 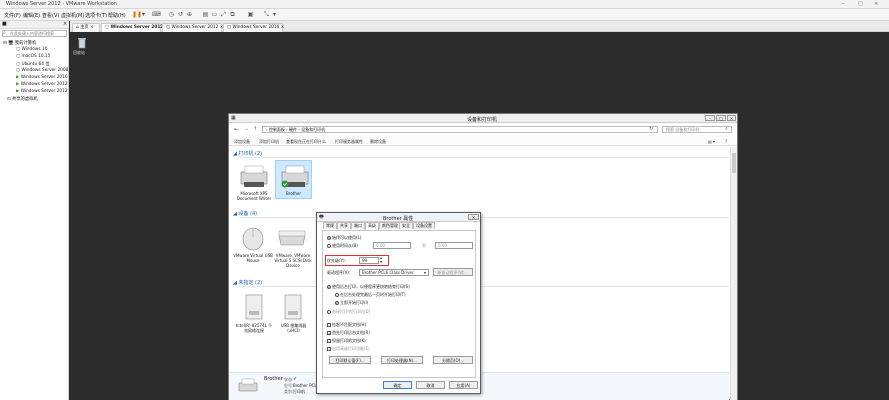 I want to click on tab-security: 安全, so click(x=406, y=225).